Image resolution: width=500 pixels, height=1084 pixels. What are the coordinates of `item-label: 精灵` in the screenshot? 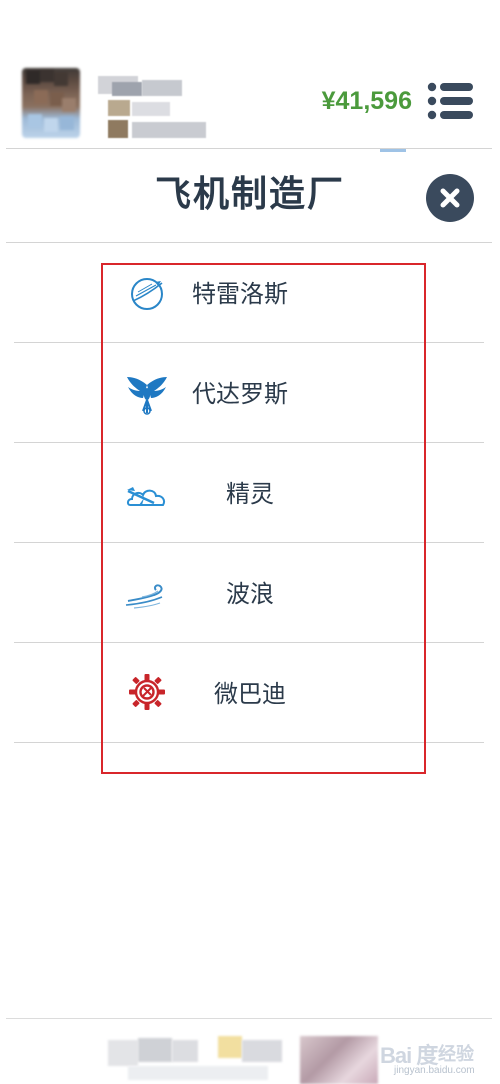 It's located at (250, 494).